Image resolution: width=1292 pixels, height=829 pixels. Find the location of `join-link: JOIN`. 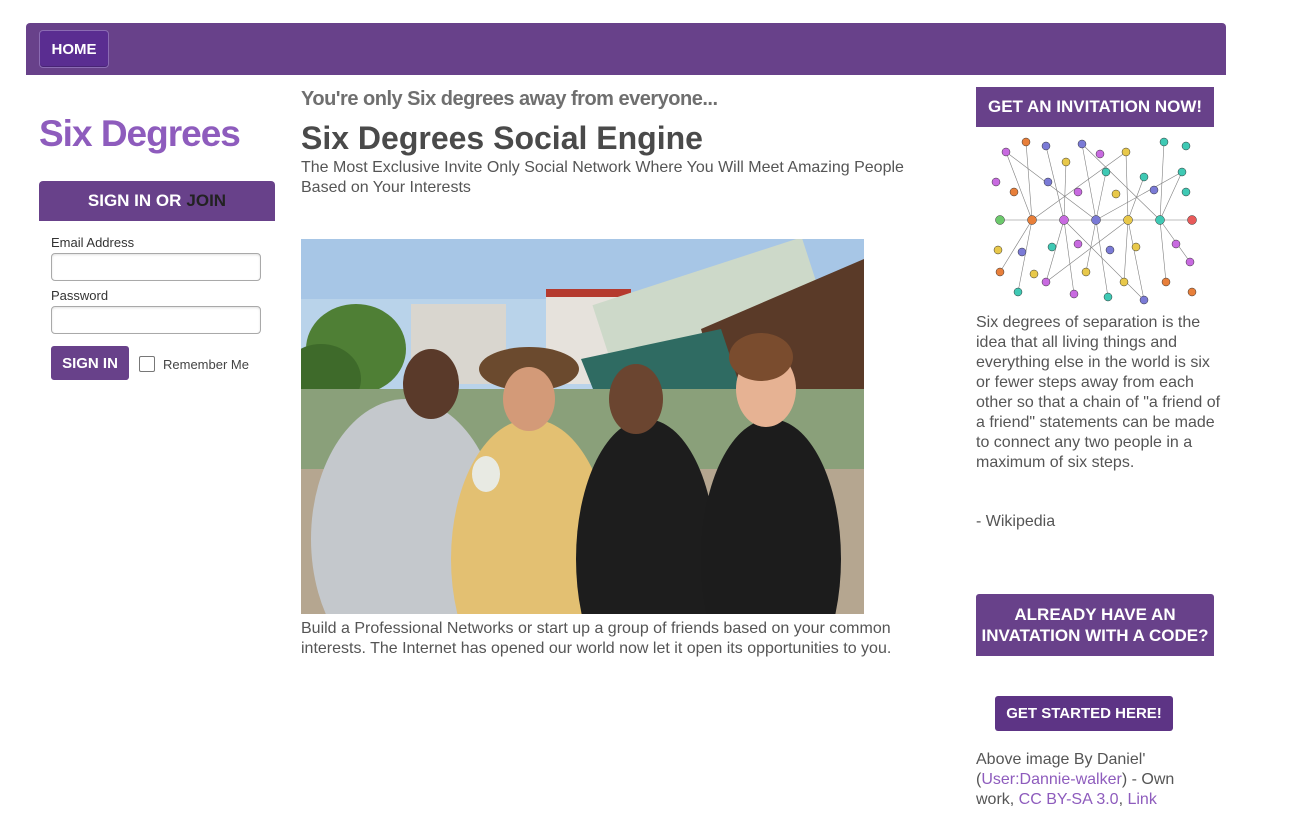

join-link: JOIN is located at coordinates (206, 201).